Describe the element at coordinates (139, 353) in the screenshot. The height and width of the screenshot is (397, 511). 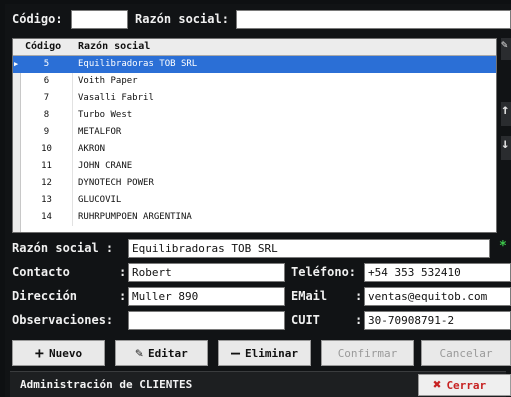
I see `pencil-icon: ✎` at that location.